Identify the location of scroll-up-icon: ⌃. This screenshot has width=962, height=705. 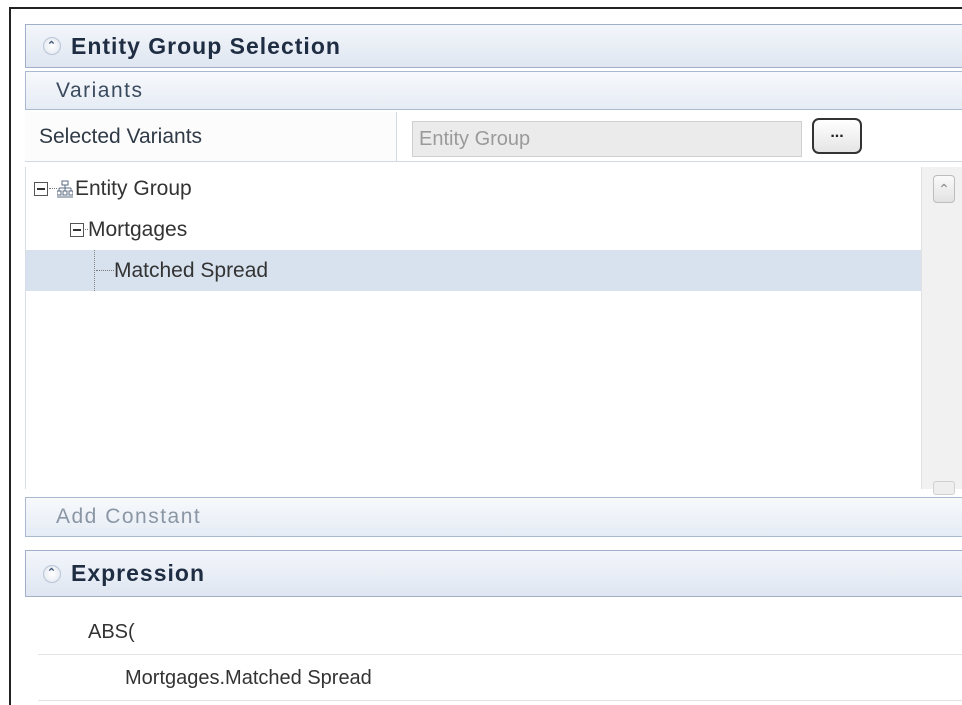
(944, 189).